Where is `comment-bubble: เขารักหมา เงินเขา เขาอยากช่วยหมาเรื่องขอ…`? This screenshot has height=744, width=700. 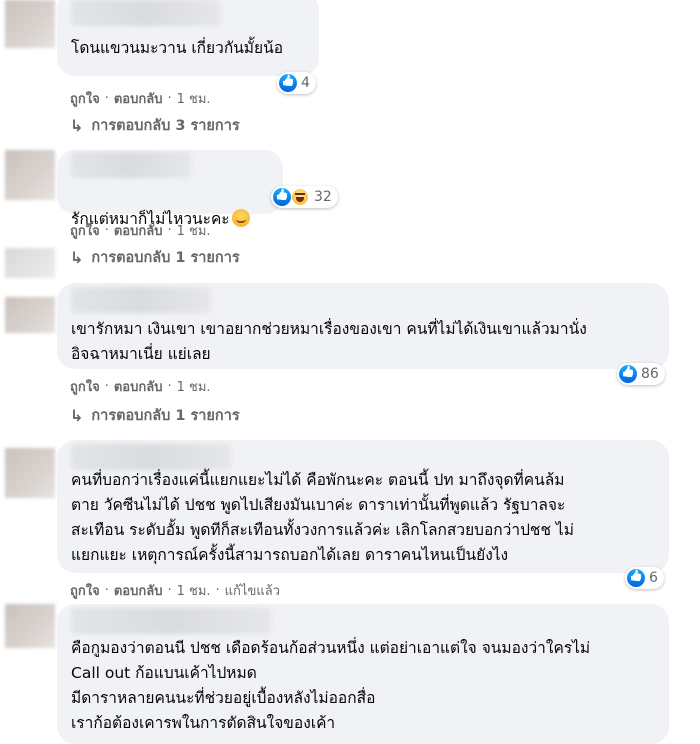
comment-bubble: เขารักหมา เงินเขา เขาอยากช่วยหมาเรื่องขอ… is located at coordinates (363, 326).